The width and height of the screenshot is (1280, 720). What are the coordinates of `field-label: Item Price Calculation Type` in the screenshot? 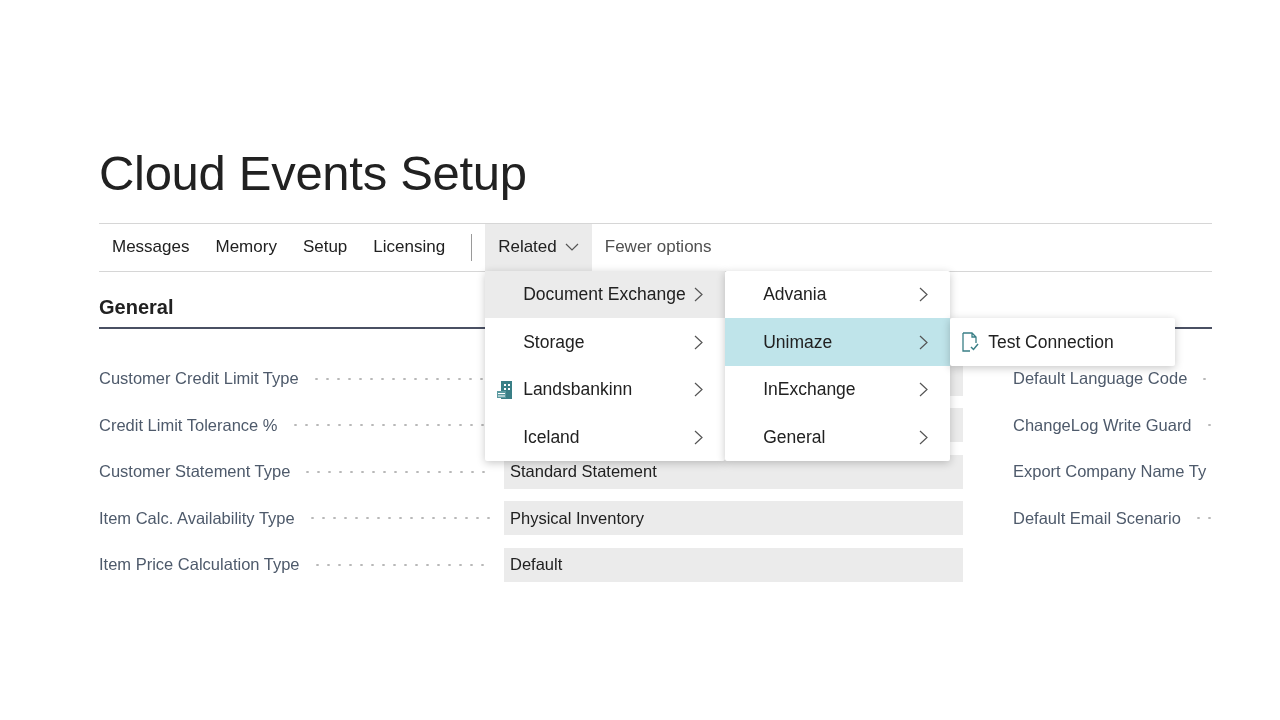 It's located at (199, 565).